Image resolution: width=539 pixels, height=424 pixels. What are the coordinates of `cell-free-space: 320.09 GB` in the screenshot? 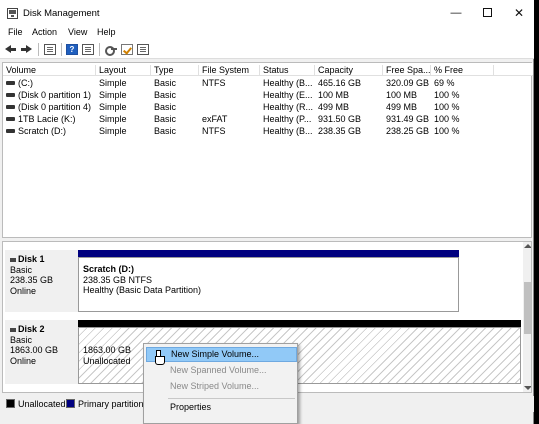 It's located at (408, 83).